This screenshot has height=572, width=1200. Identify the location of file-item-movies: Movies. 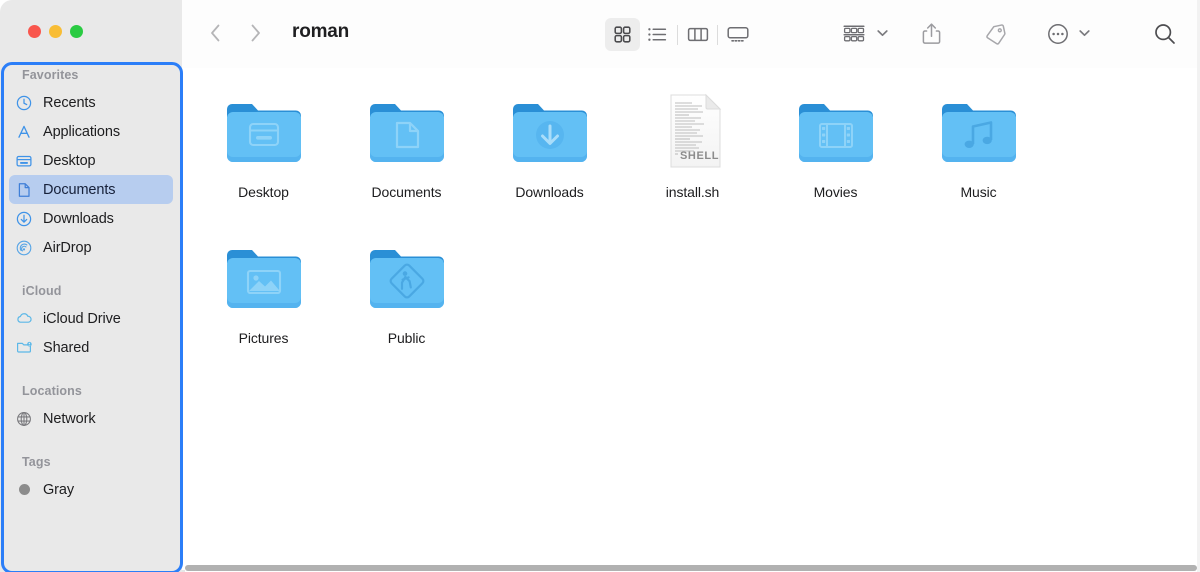
(835, 158).